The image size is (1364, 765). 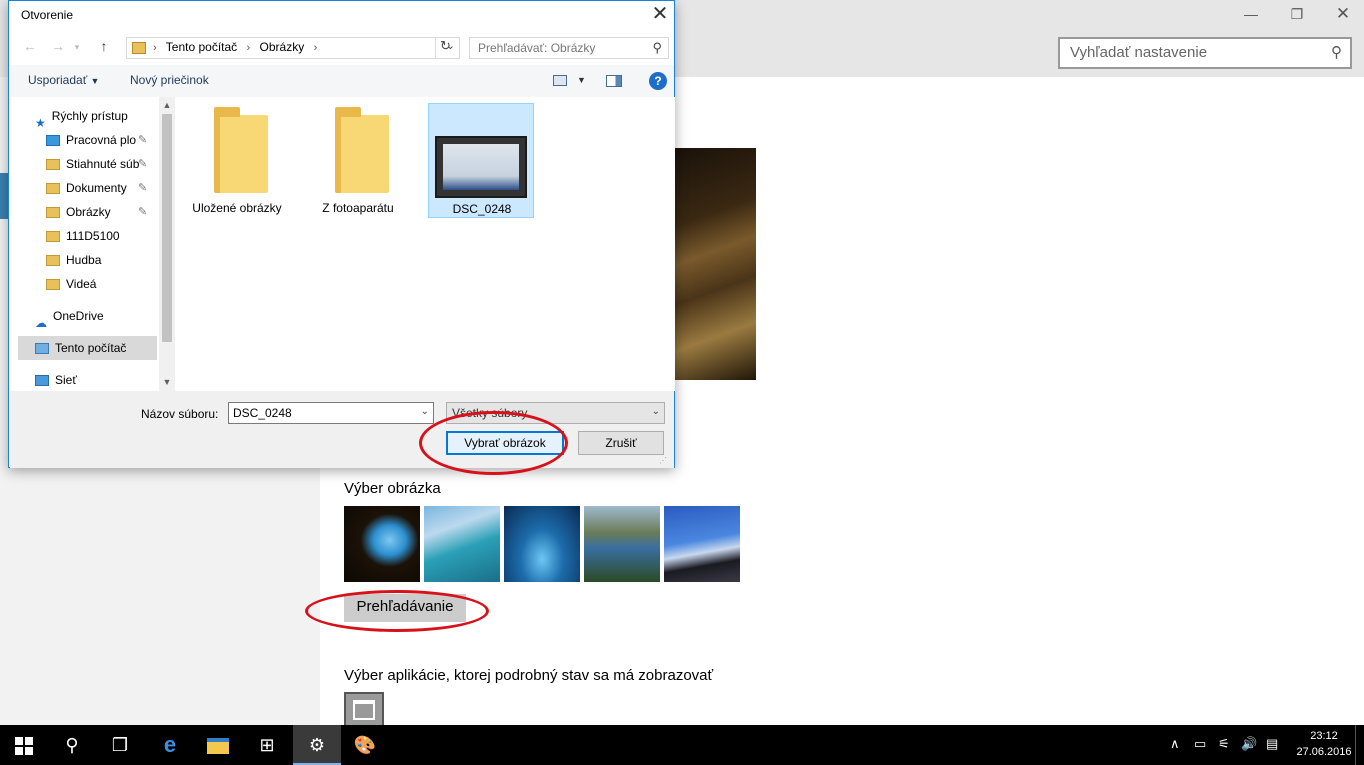 I want to click on nav-item-label: Pracovná plo, so click(x=101, y=140).